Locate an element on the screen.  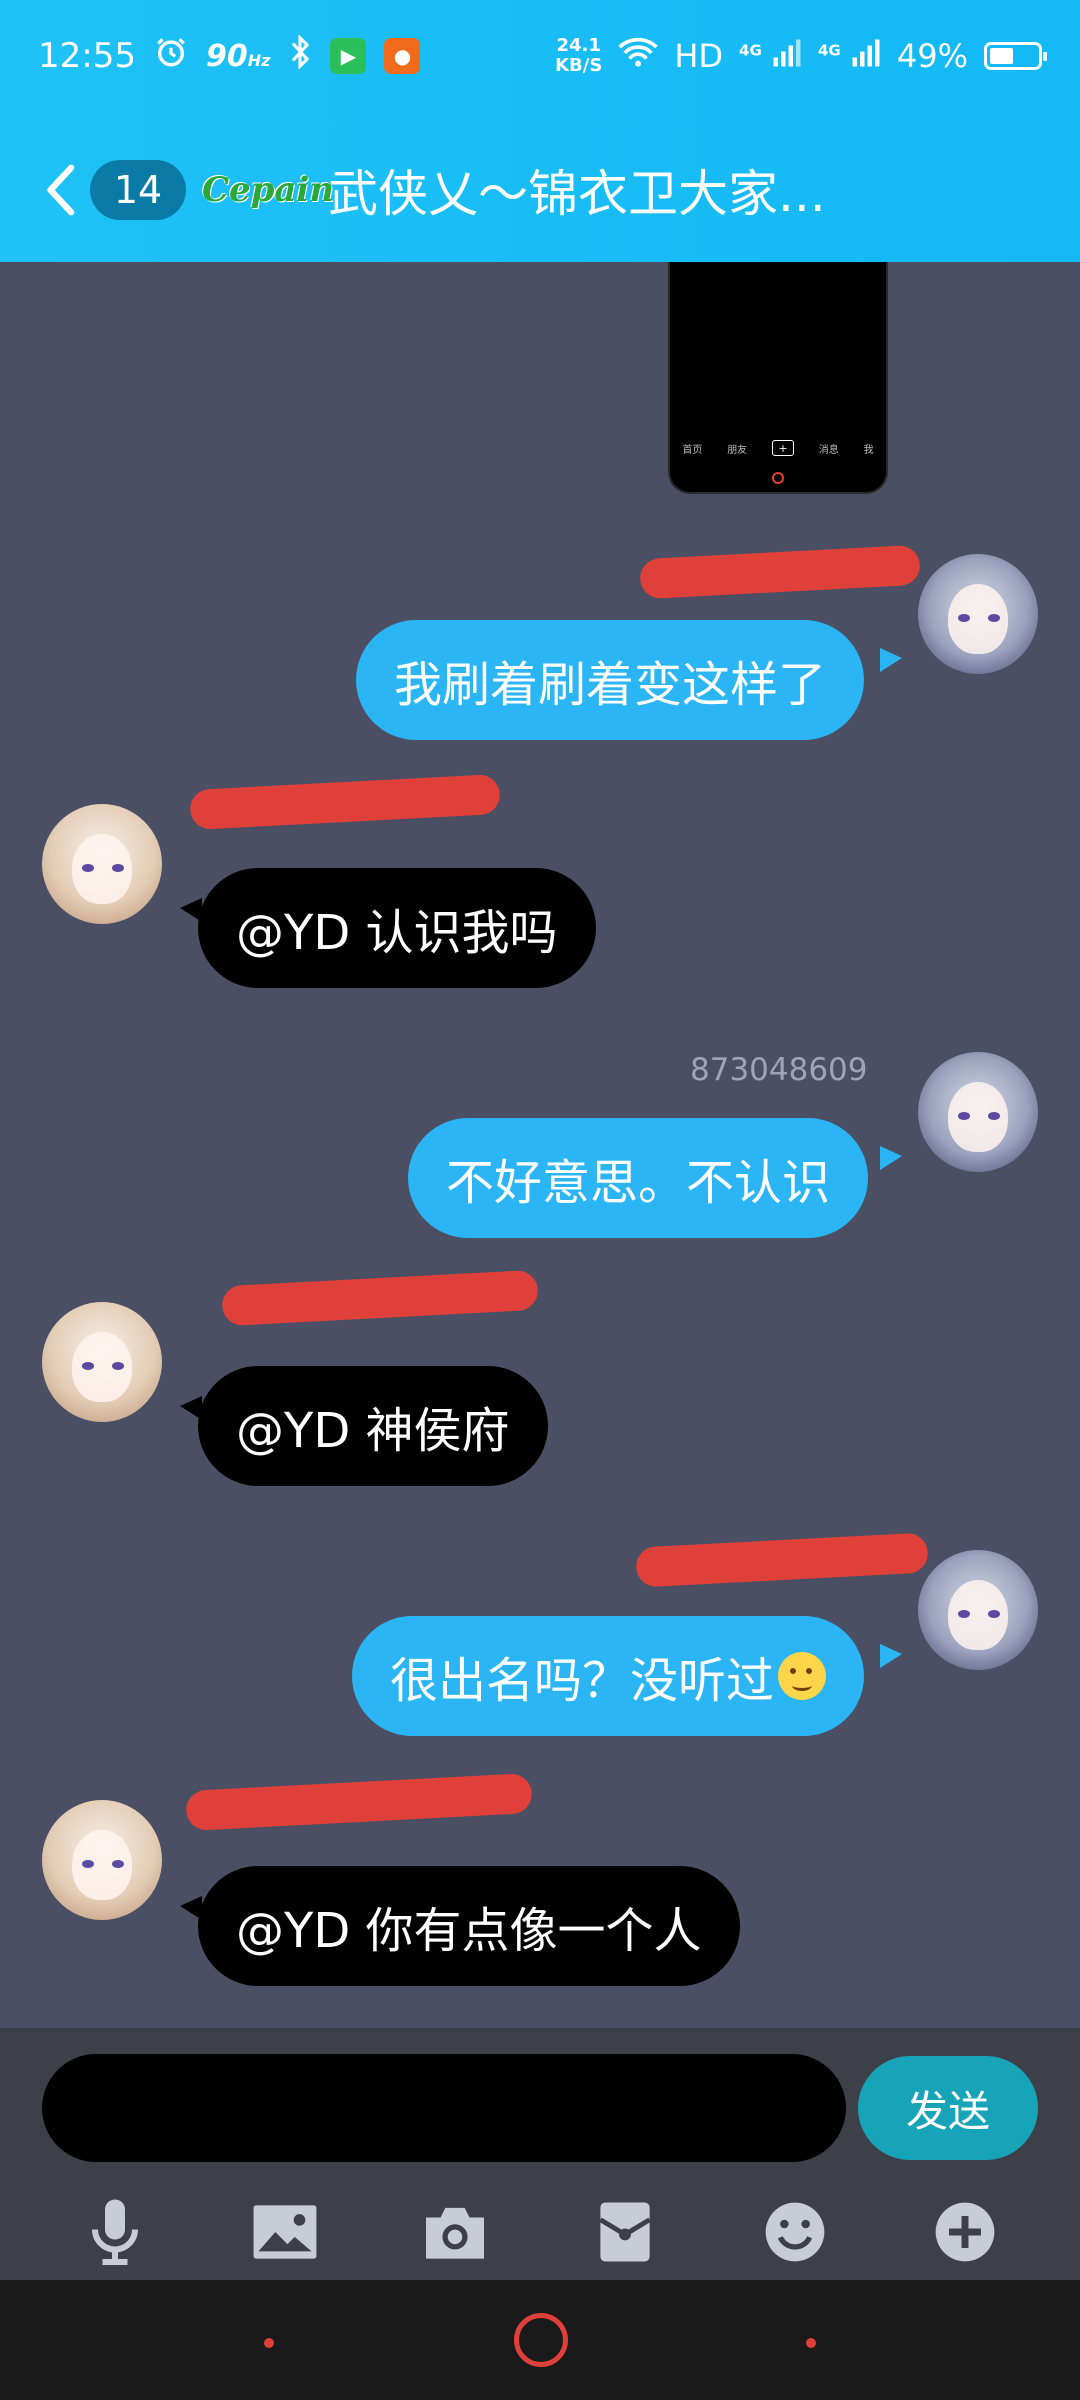
message-bubble: 我刷着刷着变这样了 is located at coordinates (610, 680).